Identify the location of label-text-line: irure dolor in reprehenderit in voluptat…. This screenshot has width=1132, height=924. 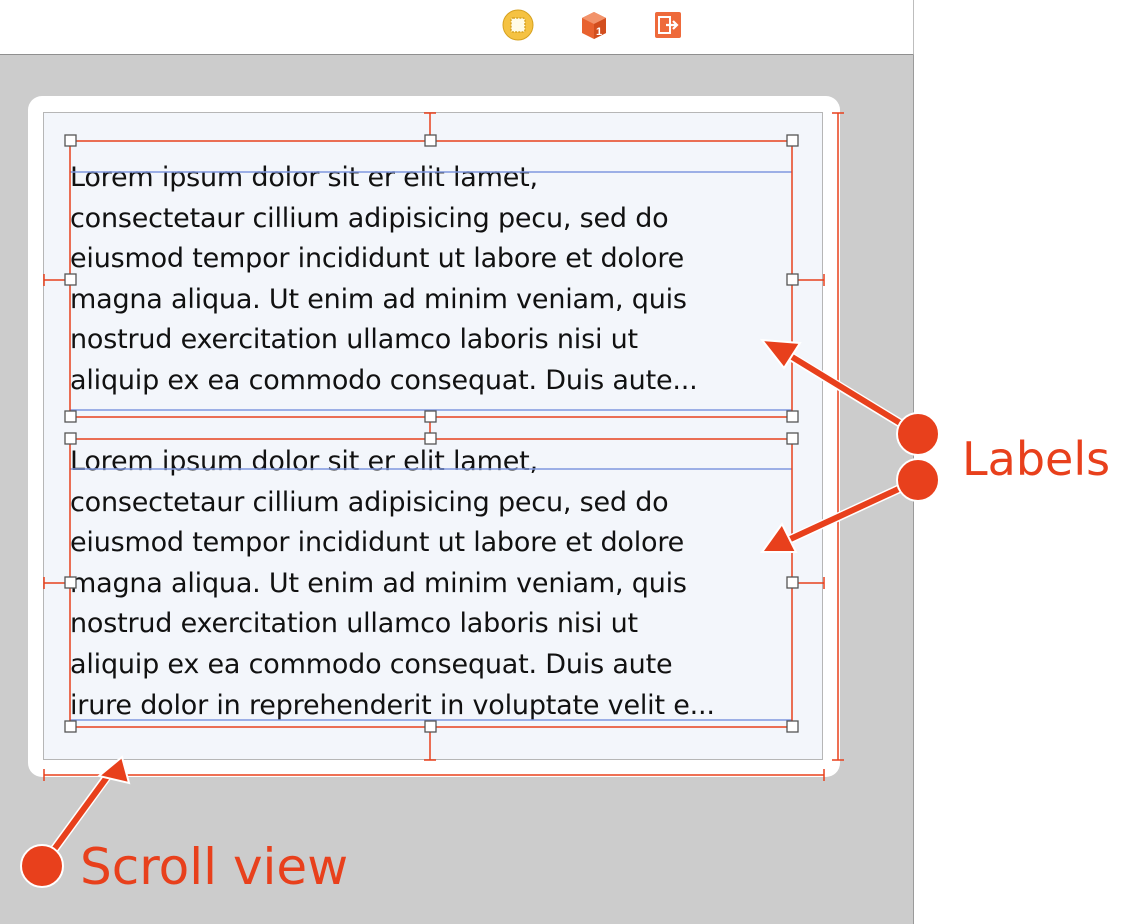
(392, 705).